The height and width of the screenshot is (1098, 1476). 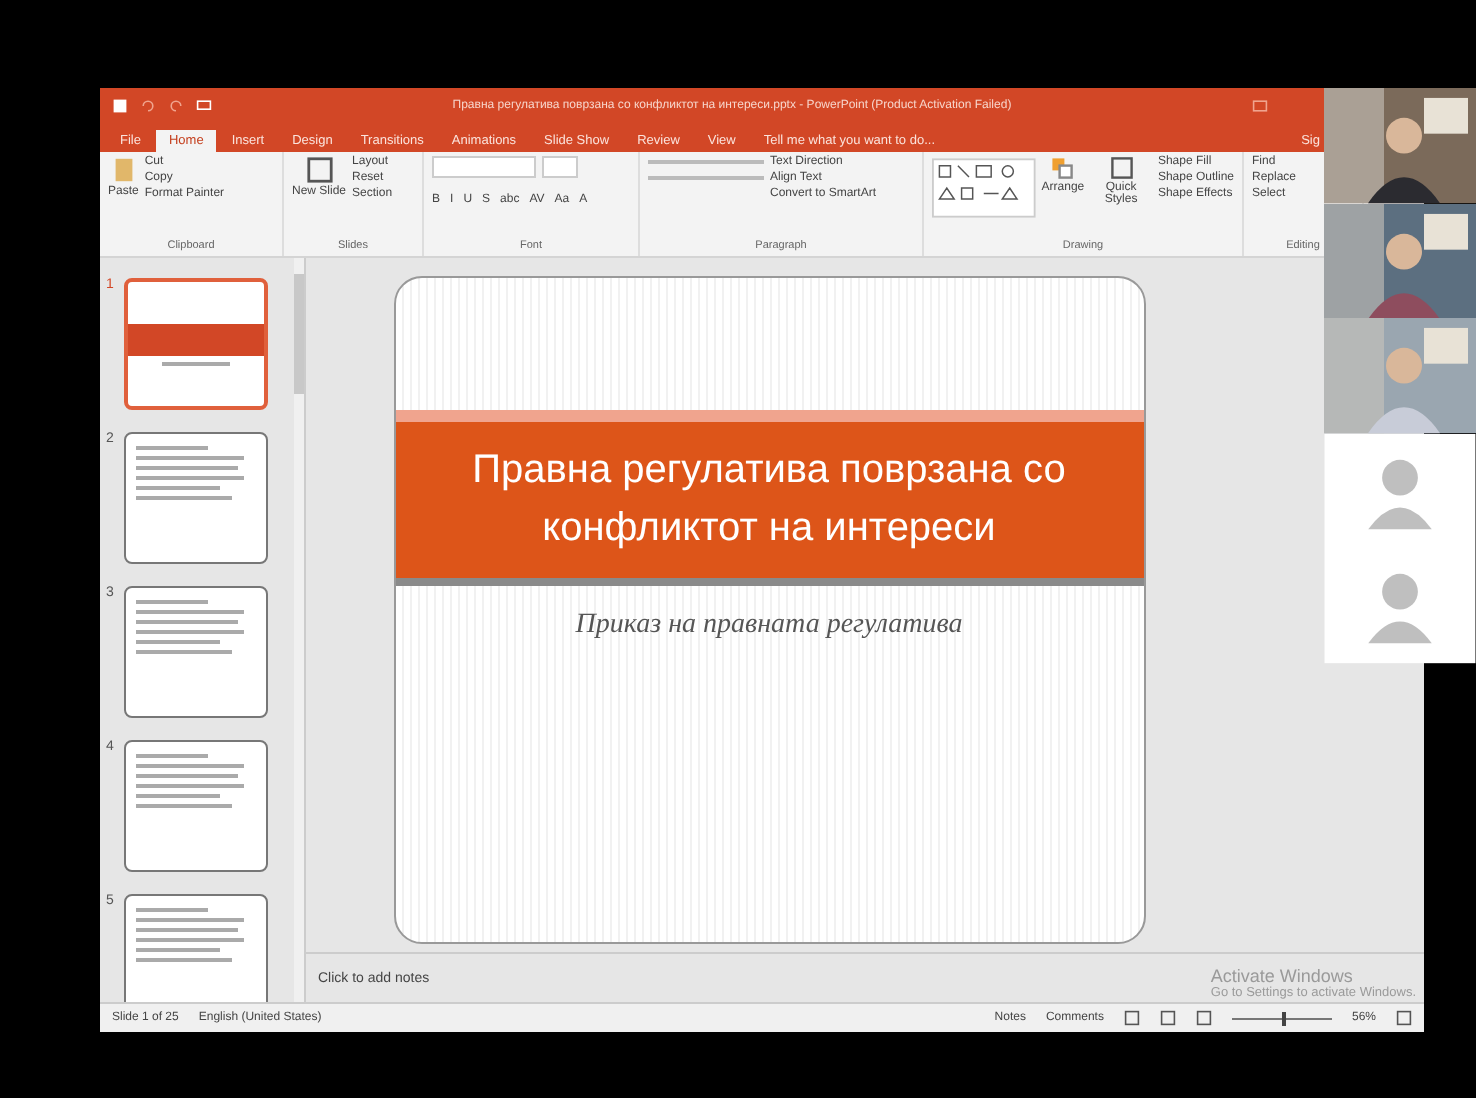 What do you see at coordinates (769, 626) in the screenshot?
I see `slide-subtitle: Приказ на правната регулатива` at bounding box center [769, 626].